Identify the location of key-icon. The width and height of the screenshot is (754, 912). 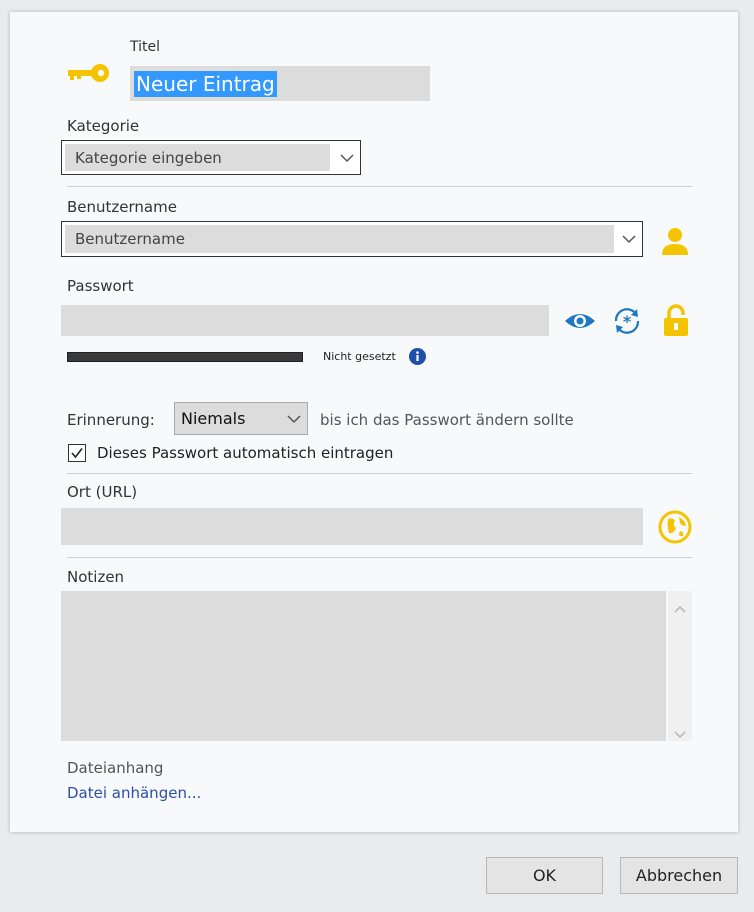
(89, 73).